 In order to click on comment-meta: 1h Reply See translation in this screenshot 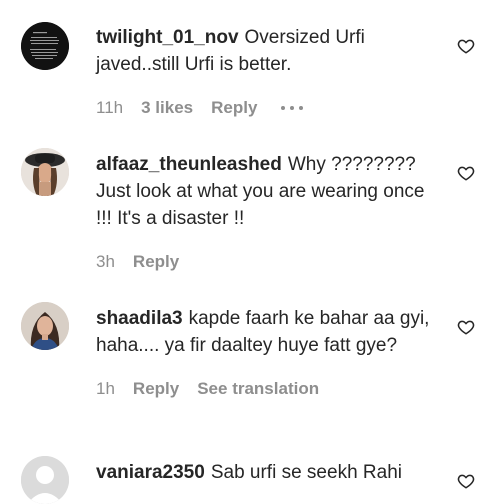, I will do `click(263, 389)`.